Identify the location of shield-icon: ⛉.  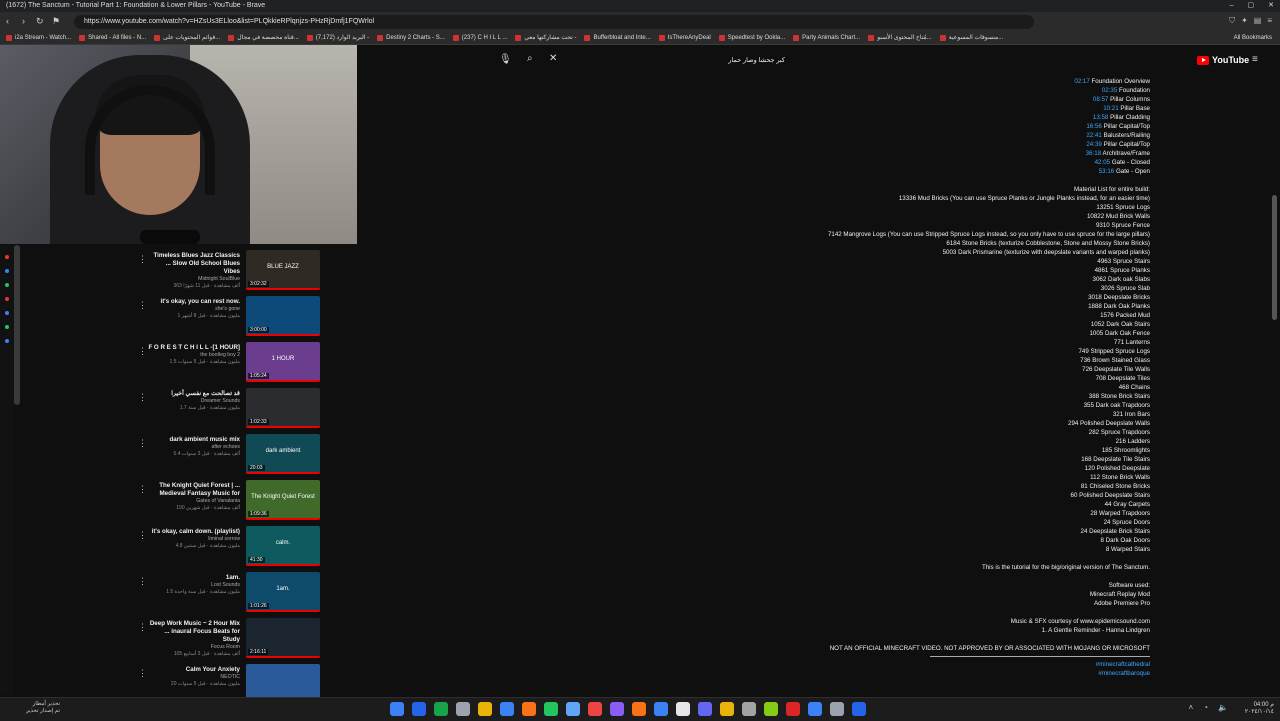
(1232, 21).